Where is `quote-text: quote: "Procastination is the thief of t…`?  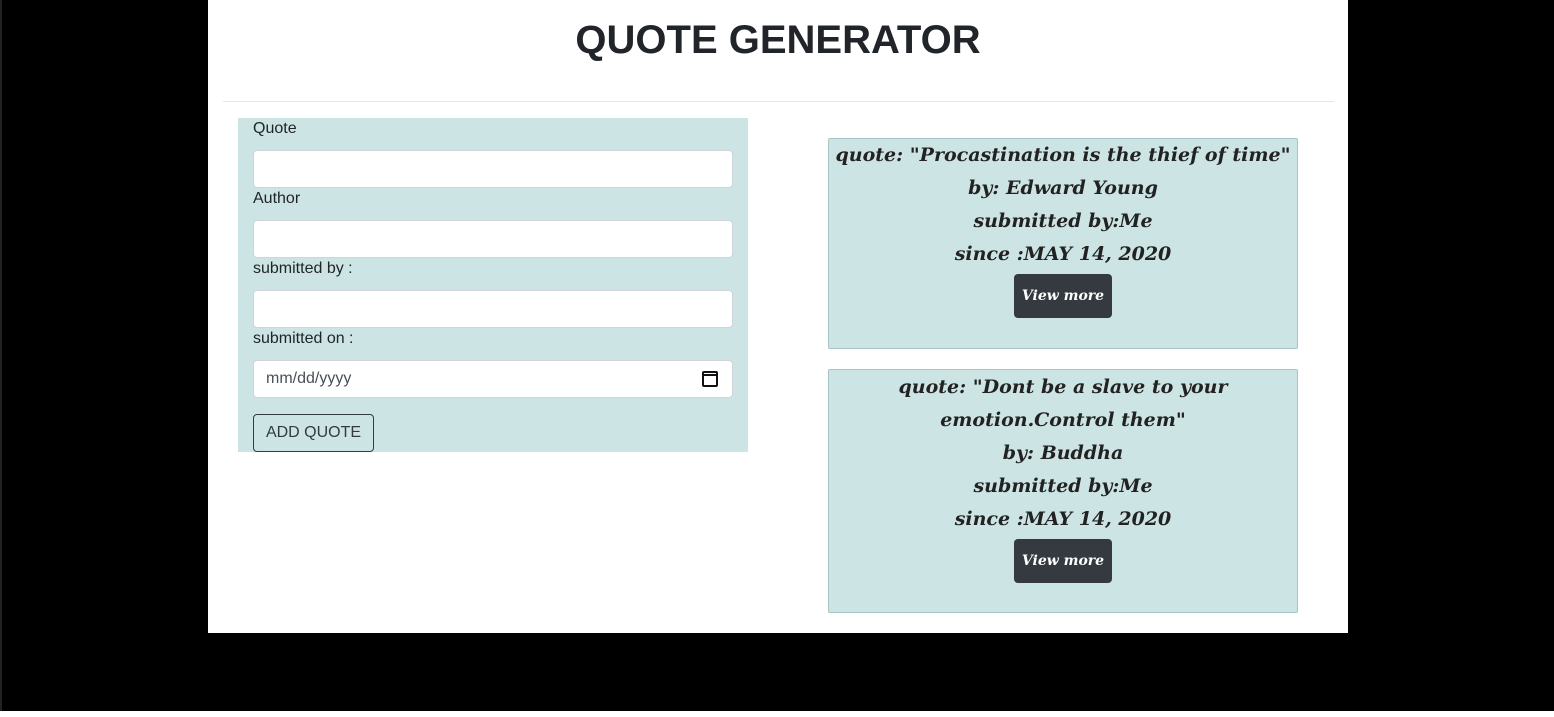 quote-text: quote: "Procastination is the thief of t… is located at coordinates (1063, 155).